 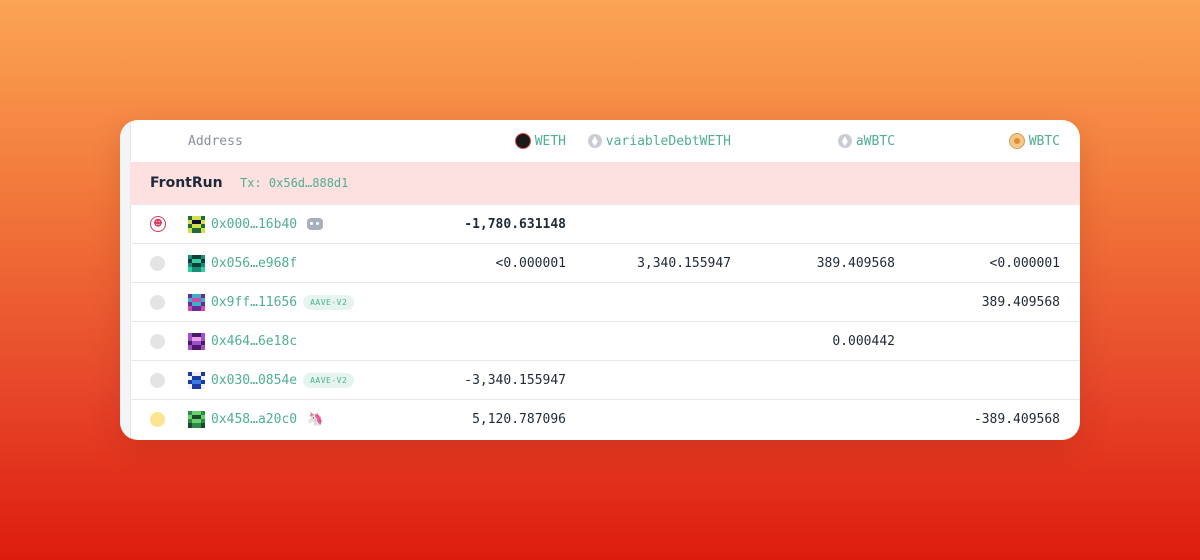 What do you see at coordinates (605, 341) in the screenshot?
I see `table-row: 0x464…6e18c 0.000442` at bounding box center [605, 341].